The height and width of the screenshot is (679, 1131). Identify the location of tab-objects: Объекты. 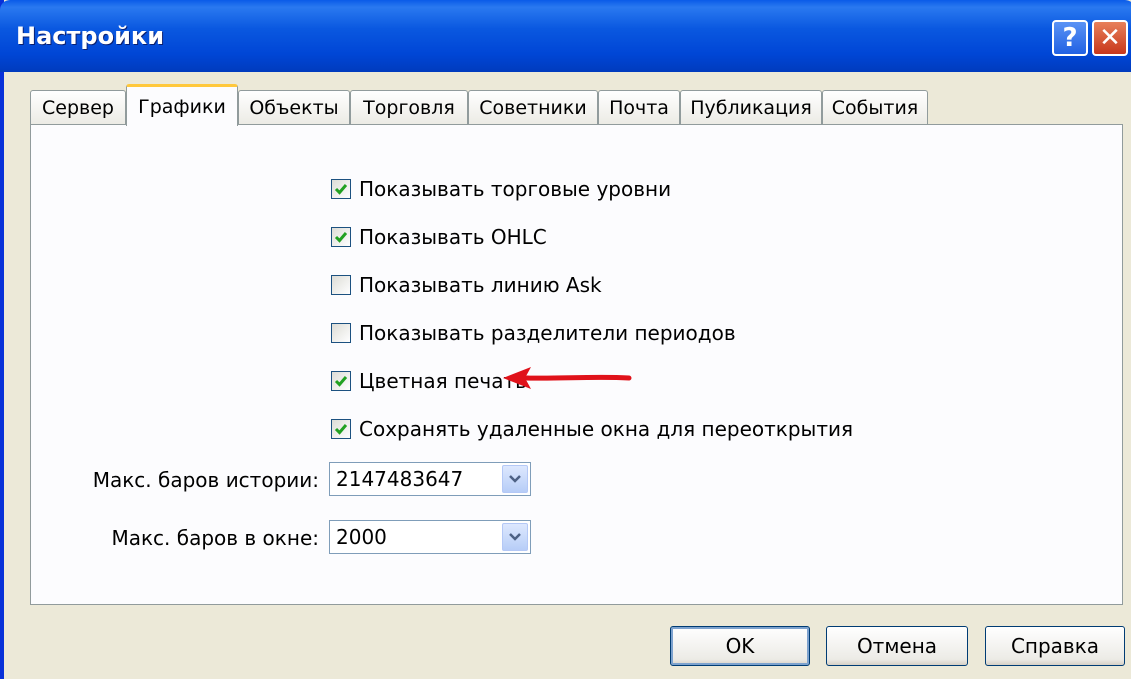
(294, 107).